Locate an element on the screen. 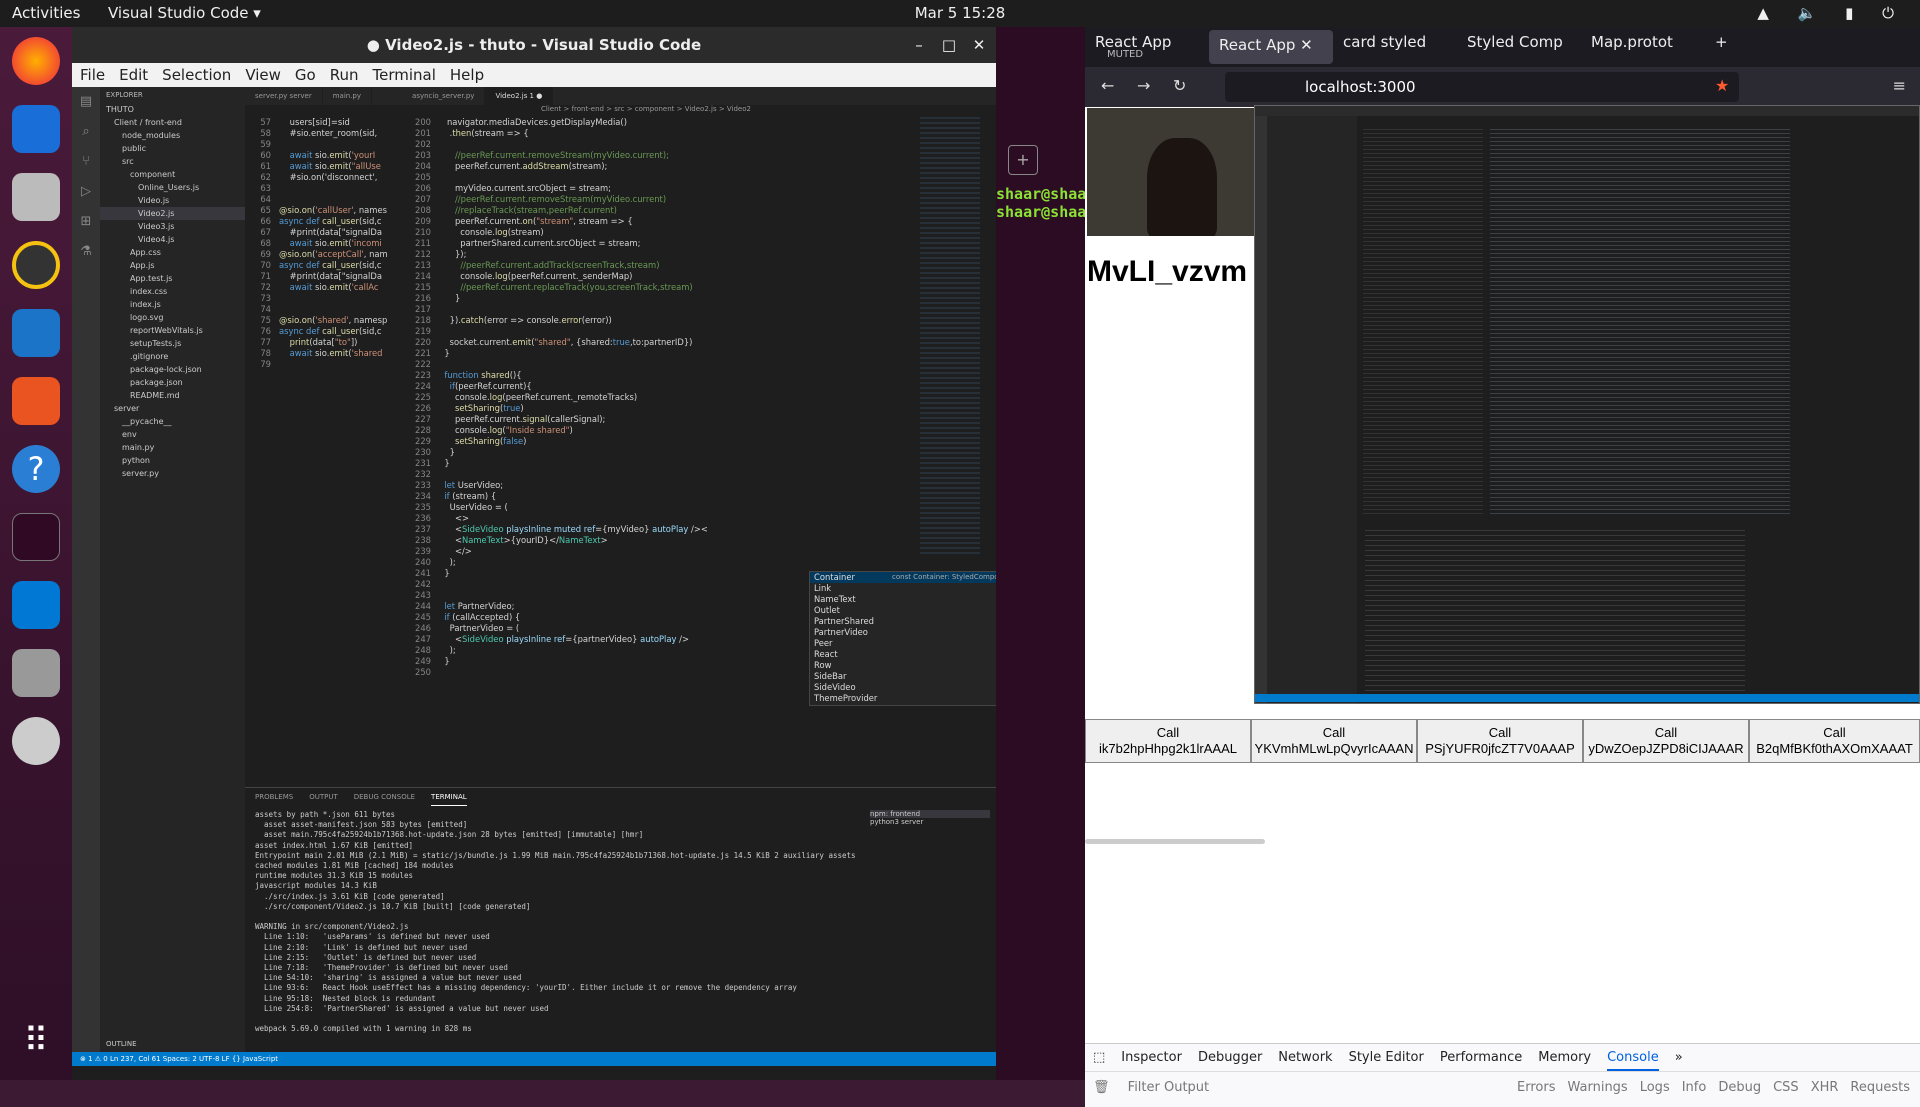  tab-debugger: Debugger is located at coordinates (1230, 1057).